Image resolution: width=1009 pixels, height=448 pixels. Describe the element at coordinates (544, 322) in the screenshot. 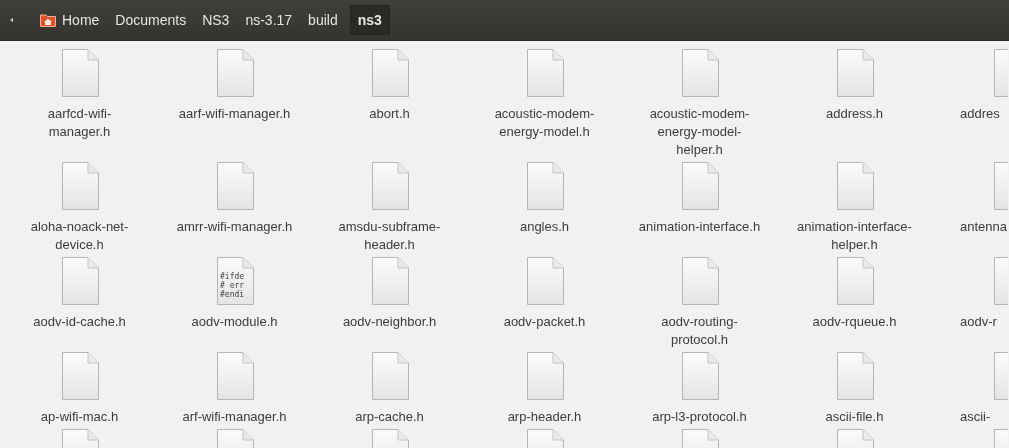

I see `file-name: aodv-packet.h` at that location.